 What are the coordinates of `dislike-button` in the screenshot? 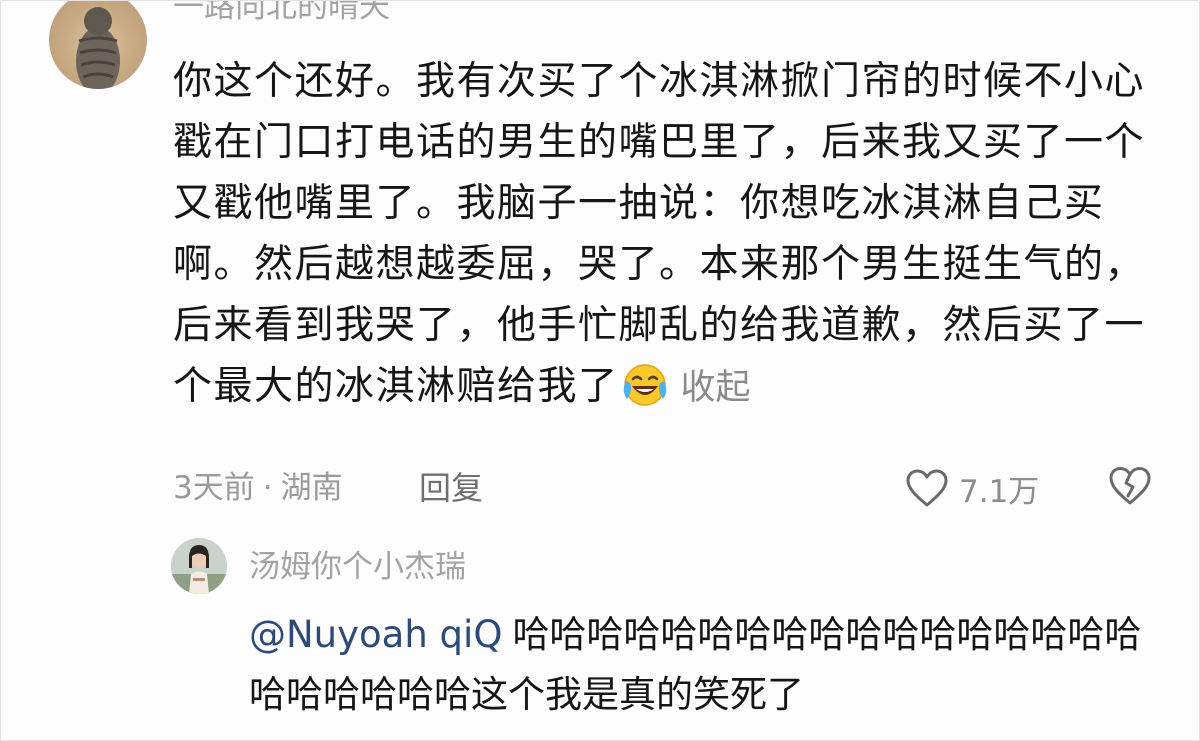 It's located at (1130, 488).